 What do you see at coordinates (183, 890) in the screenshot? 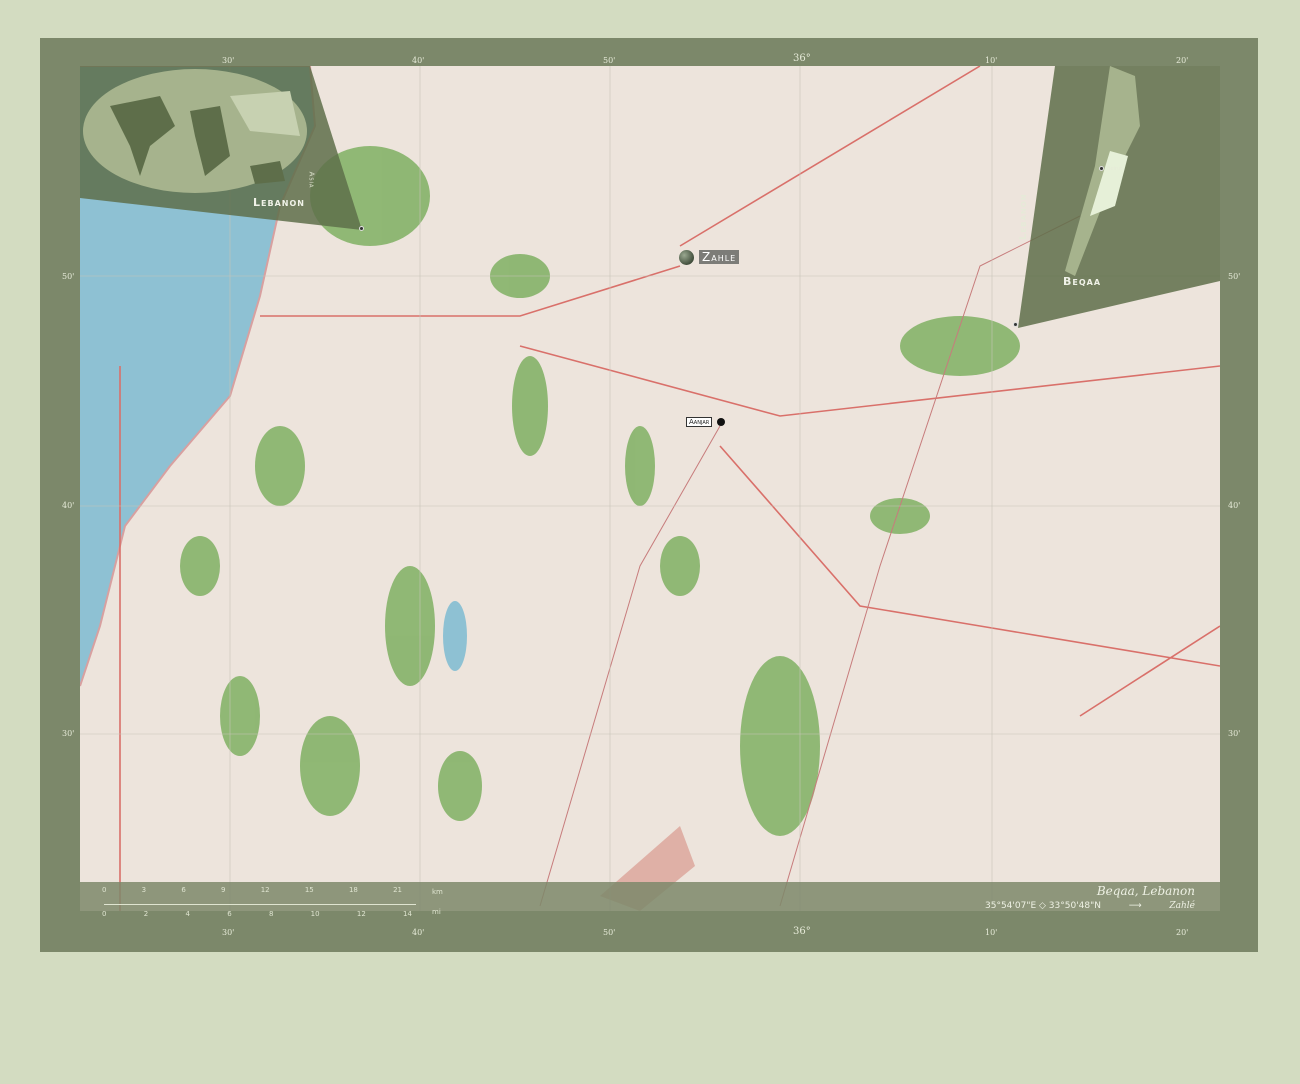
I see `scale-km-tick: 6` at bounding box center [183, 890].